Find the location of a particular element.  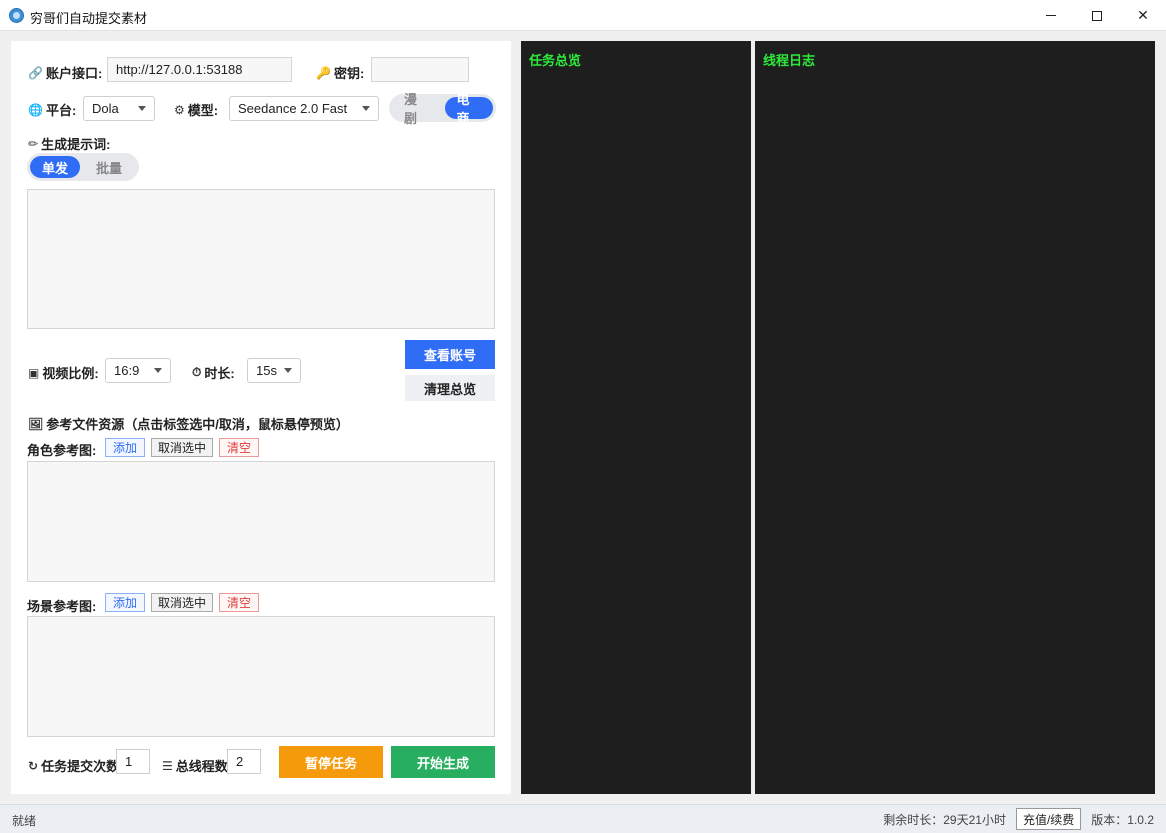

thread-log-title: 线程日志 is located at coordinates (789, 60).